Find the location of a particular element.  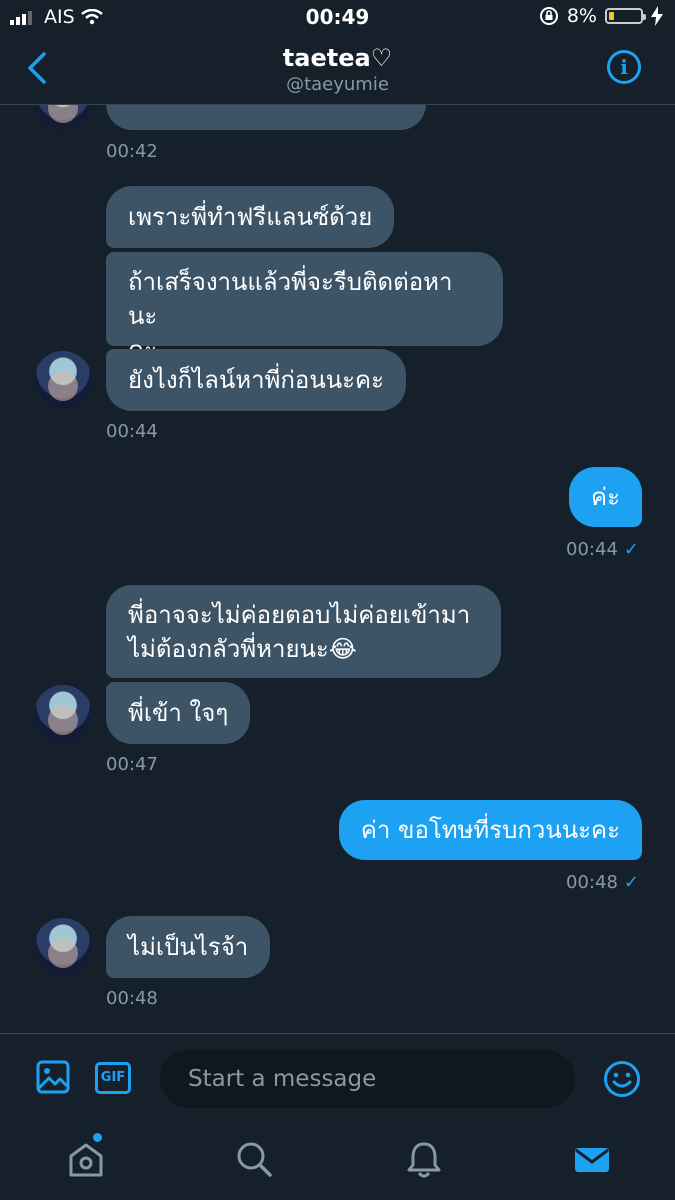

conversation-title: taetea♡ @taeyumie is located at coordinates (337, 69).